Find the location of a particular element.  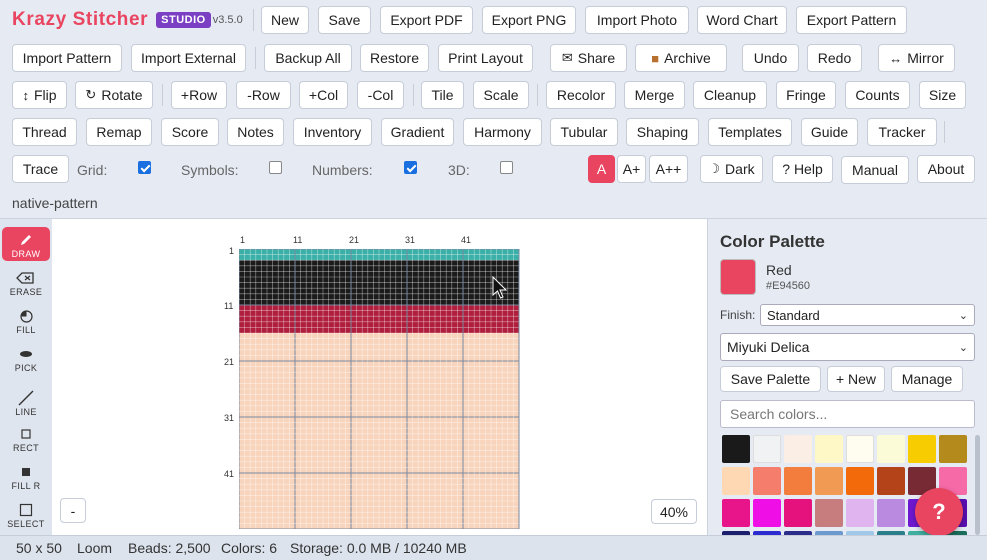

numbers-label: Numbers: is located at coordinates (342, 170).